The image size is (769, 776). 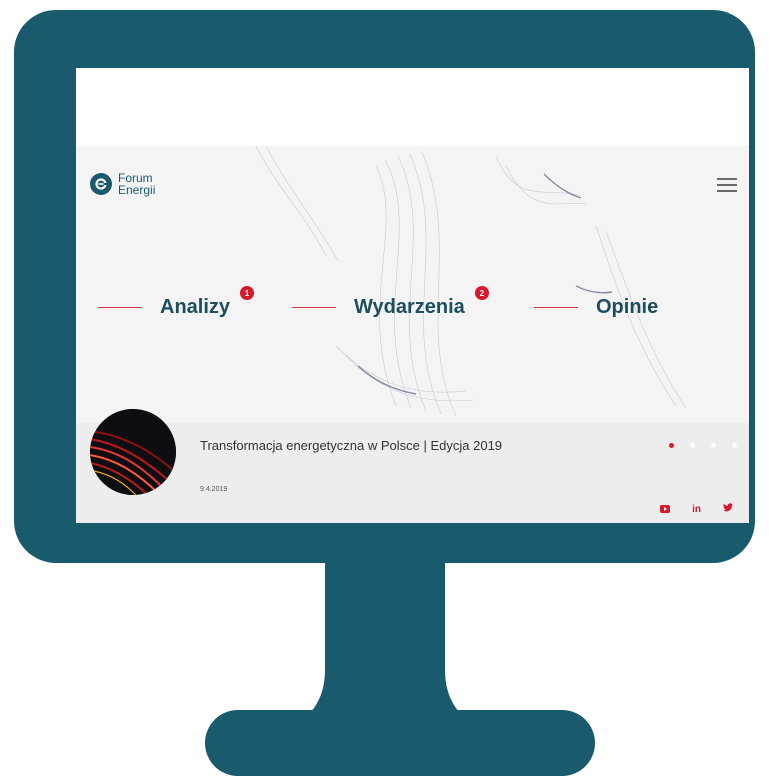 I want to click on logo-text-line2: Energii, so click(x=137, y=190).